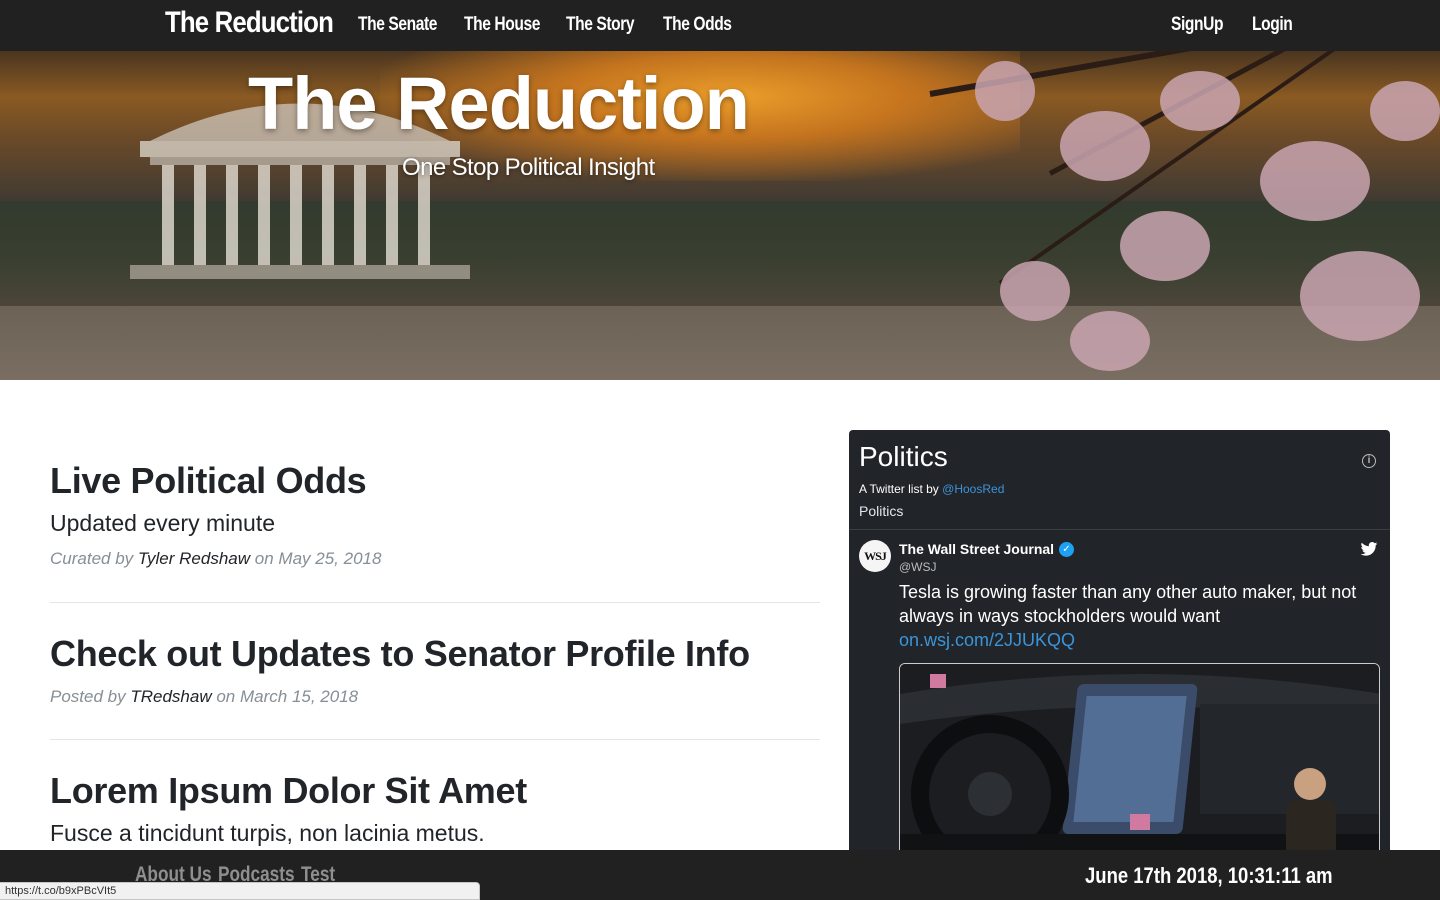  Describe the element at coordinates (1369, 461) in the screenshot. I see `info-icon: i` at that location.